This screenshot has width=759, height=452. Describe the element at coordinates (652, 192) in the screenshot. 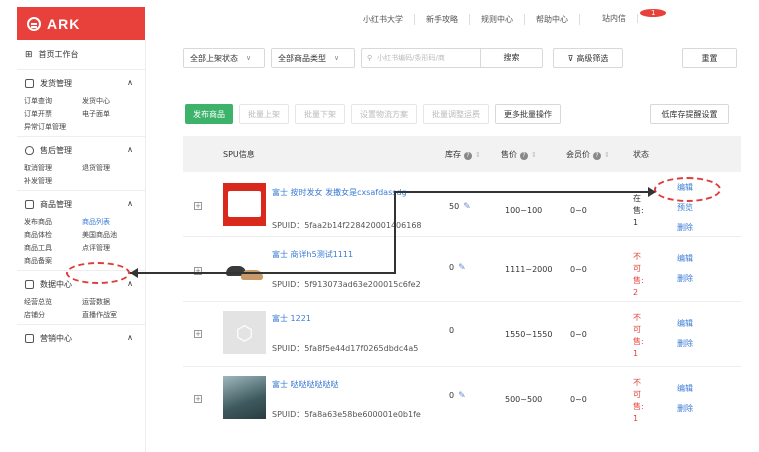

I see `arrow-head-right` at that location.